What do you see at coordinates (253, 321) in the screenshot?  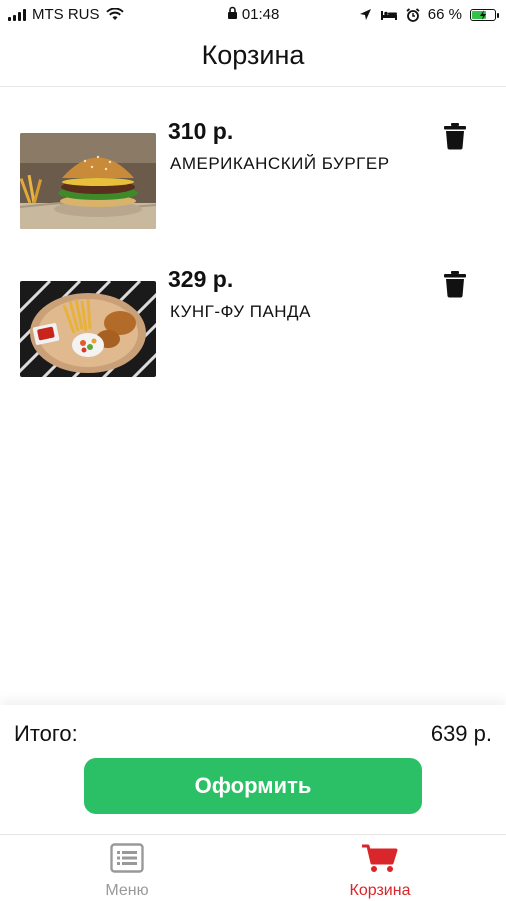 I see `cart-item: 329 р. КУНГ-ФУ ПАНДА` at bounding box center [253, 321].